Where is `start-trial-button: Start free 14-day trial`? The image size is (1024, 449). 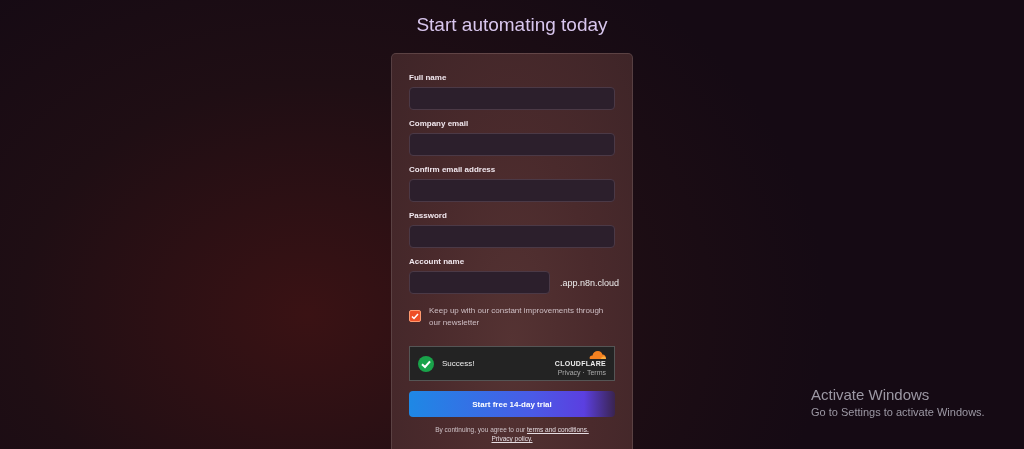
start-trial-button: Start free 14-day trial is located at coordinates (512, 404).